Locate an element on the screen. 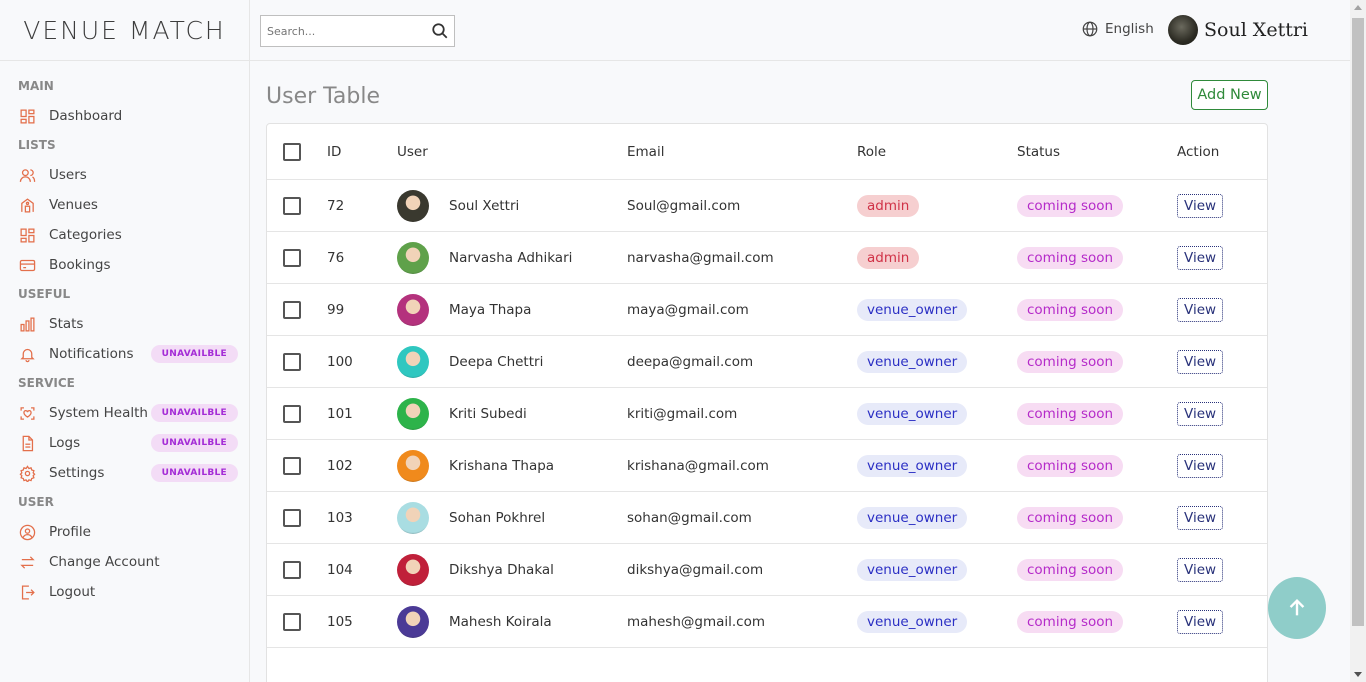  scrollbar is located at coordinates (1358, 341).